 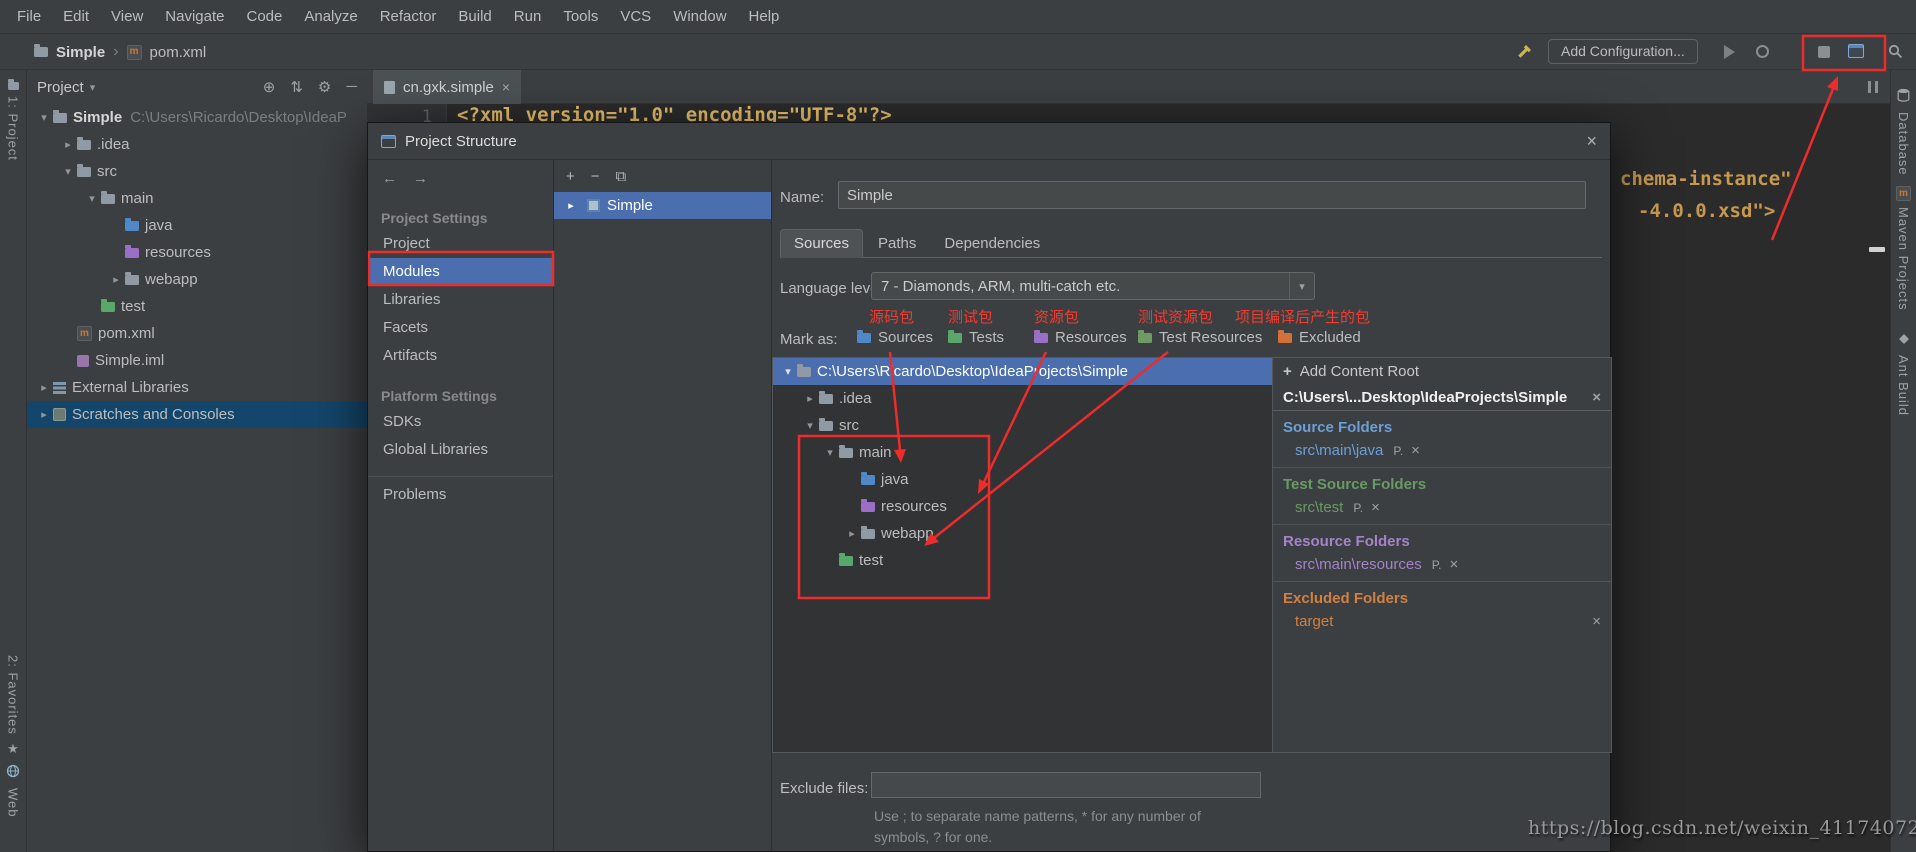 What do you see at coordinates (580, 16) in the screenshot?
I see `menu-item-tools: Tools` at bounding box center [580, 16].